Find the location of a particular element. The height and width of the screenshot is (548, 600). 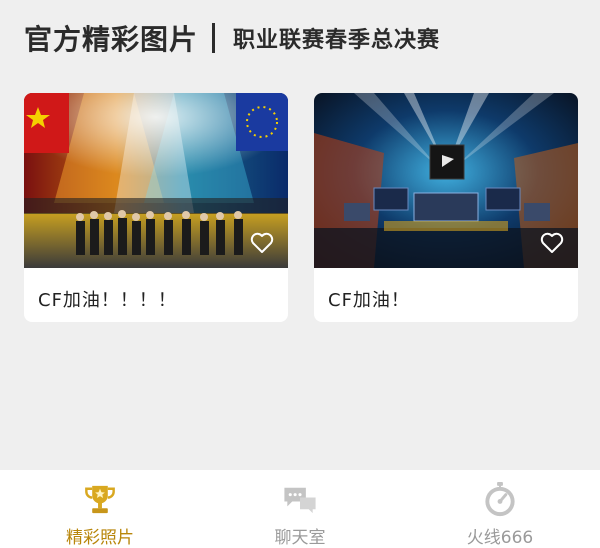

arena-photo is located at coordinates (446, 180).